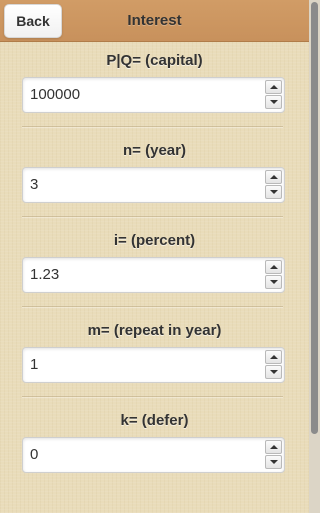  I want to click on defer-spinner, so click(273, 455).